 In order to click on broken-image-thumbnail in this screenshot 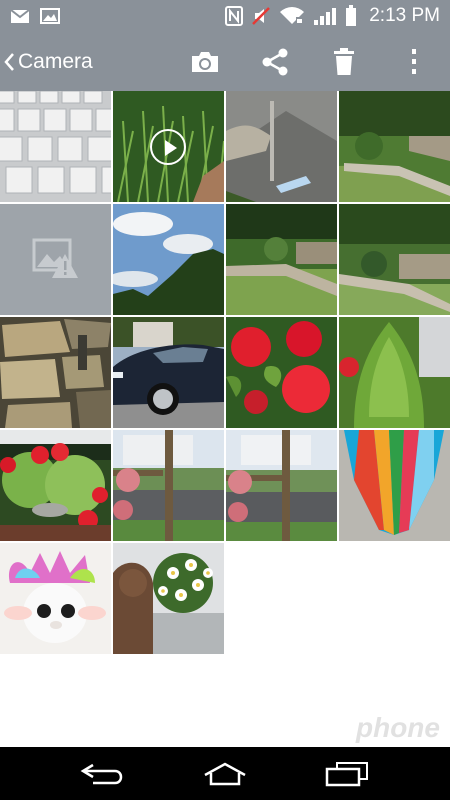, I will do `click(55, 259)`.